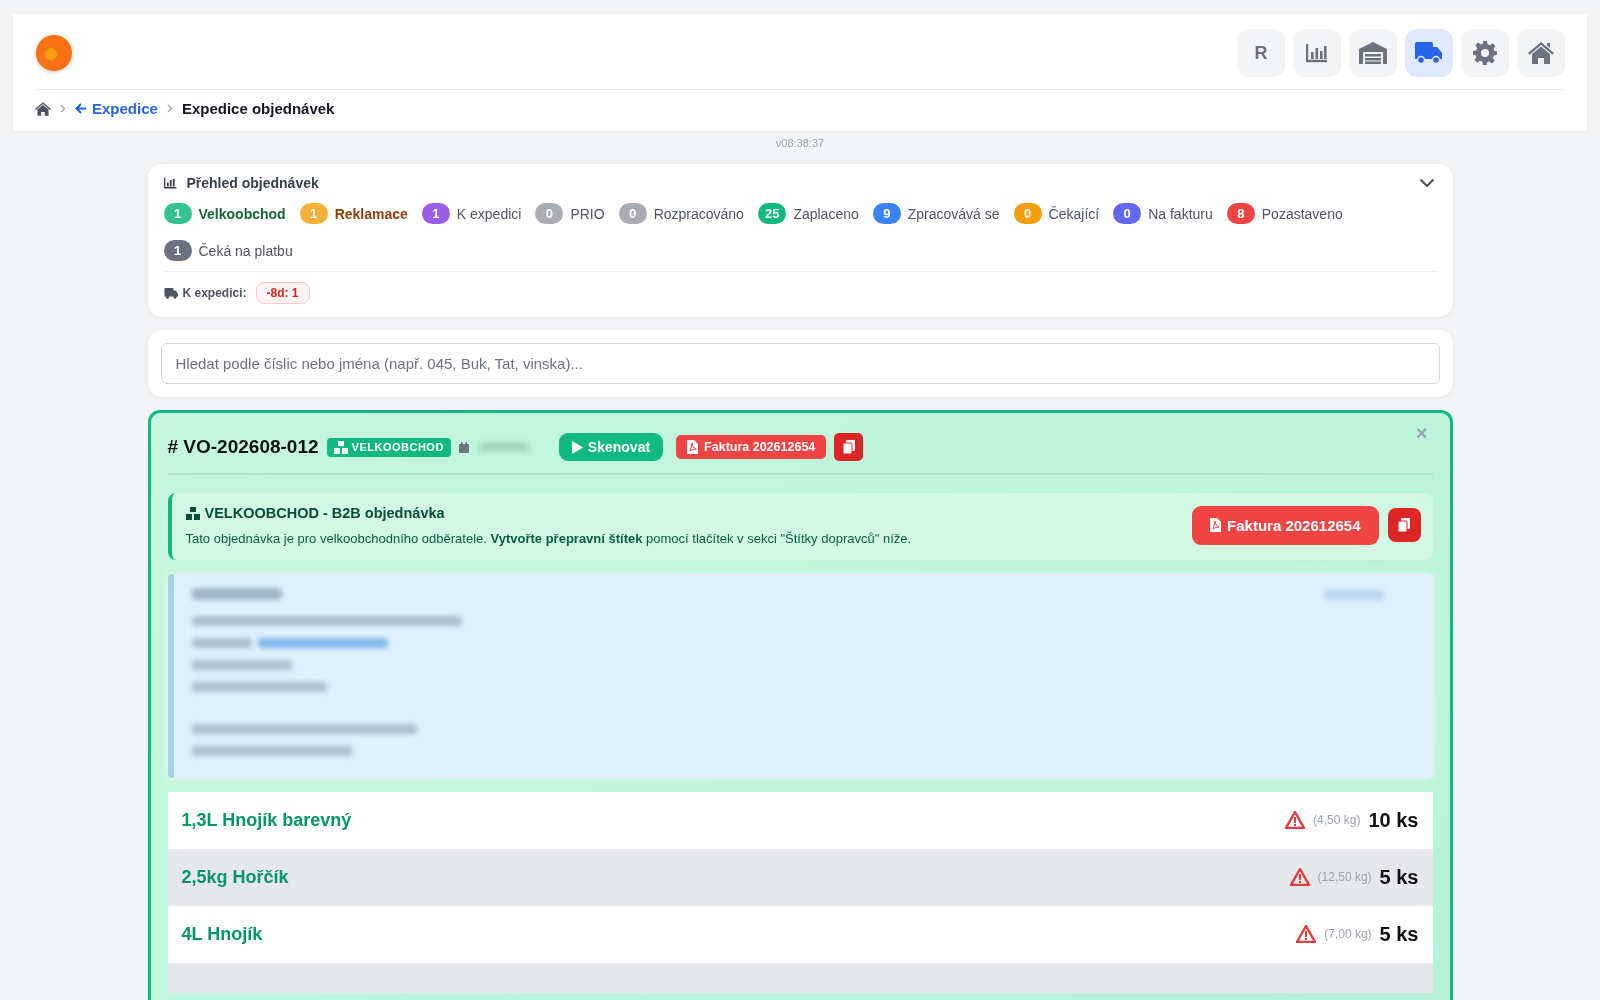  I want to click on count-badge: 25, so click(772, 213).